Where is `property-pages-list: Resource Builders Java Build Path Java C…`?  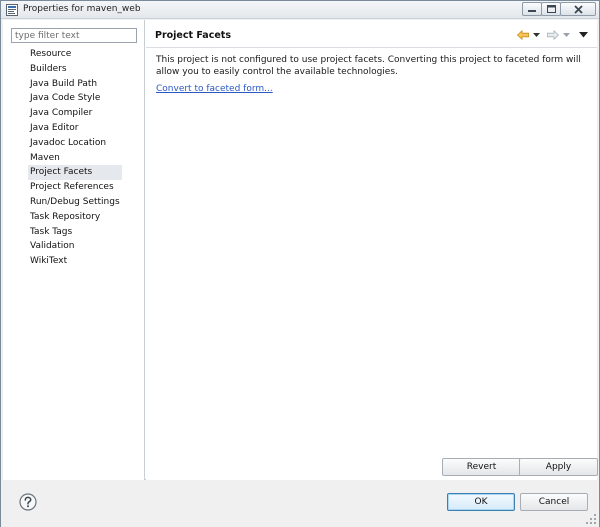
property-pages-list: Resource Builders Java Build Path Java C… is located at coordinates (75, 158).